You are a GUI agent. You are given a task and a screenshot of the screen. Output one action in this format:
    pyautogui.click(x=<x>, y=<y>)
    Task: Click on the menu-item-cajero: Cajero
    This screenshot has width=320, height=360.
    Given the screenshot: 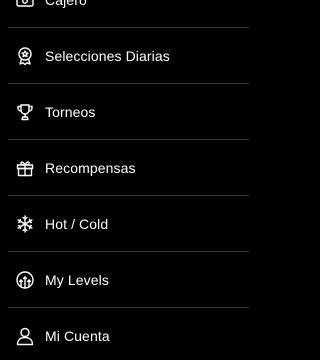 What is the action you would take?
    pyautogui.click(x=132, y=14)
    